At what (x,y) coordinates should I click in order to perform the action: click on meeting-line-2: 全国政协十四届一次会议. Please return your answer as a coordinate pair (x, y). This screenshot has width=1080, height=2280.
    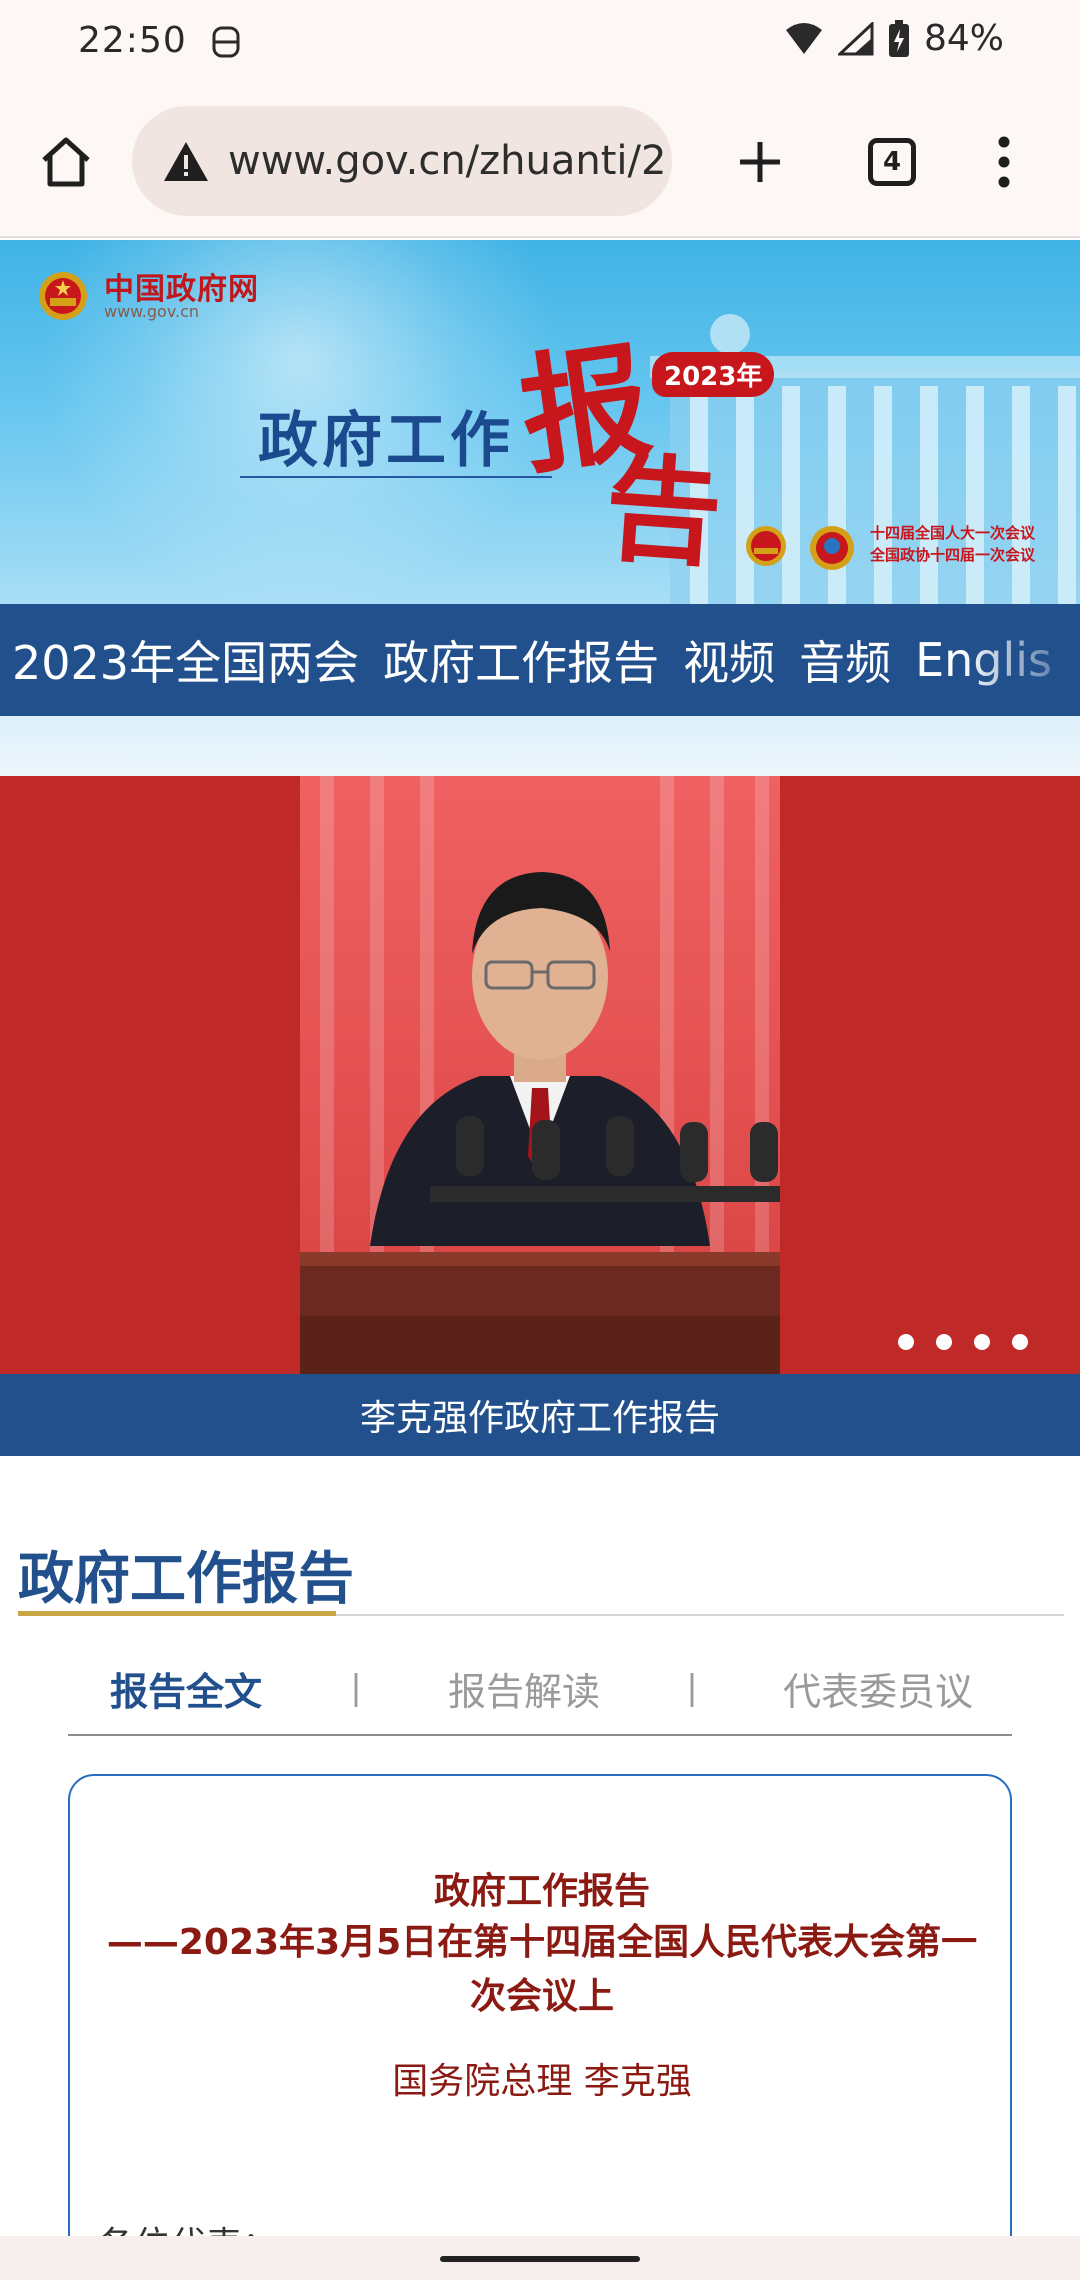
    Looking at the image, I should click on (953, 555).